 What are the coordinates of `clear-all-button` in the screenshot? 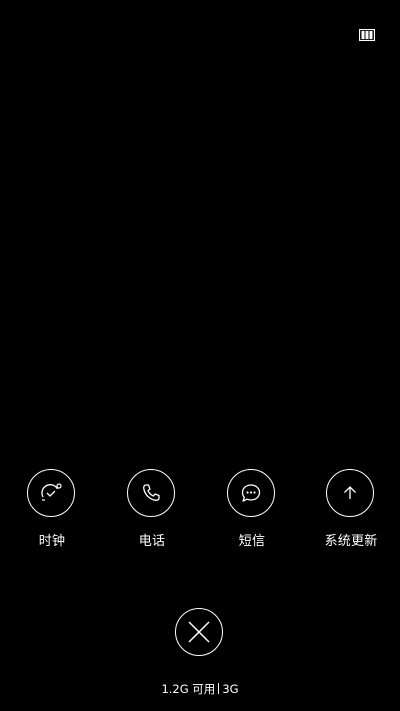 It's located at (199, 632).